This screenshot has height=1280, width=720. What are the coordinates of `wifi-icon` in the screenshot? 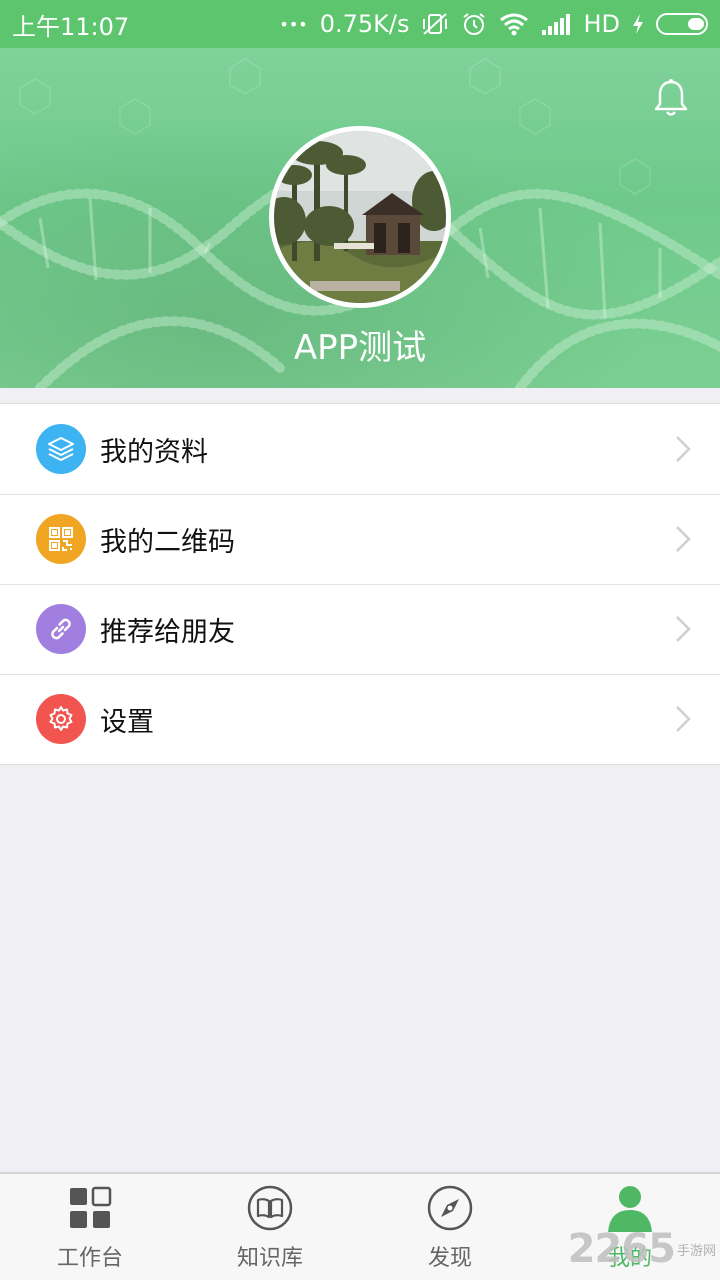 It's located at (514, 24).